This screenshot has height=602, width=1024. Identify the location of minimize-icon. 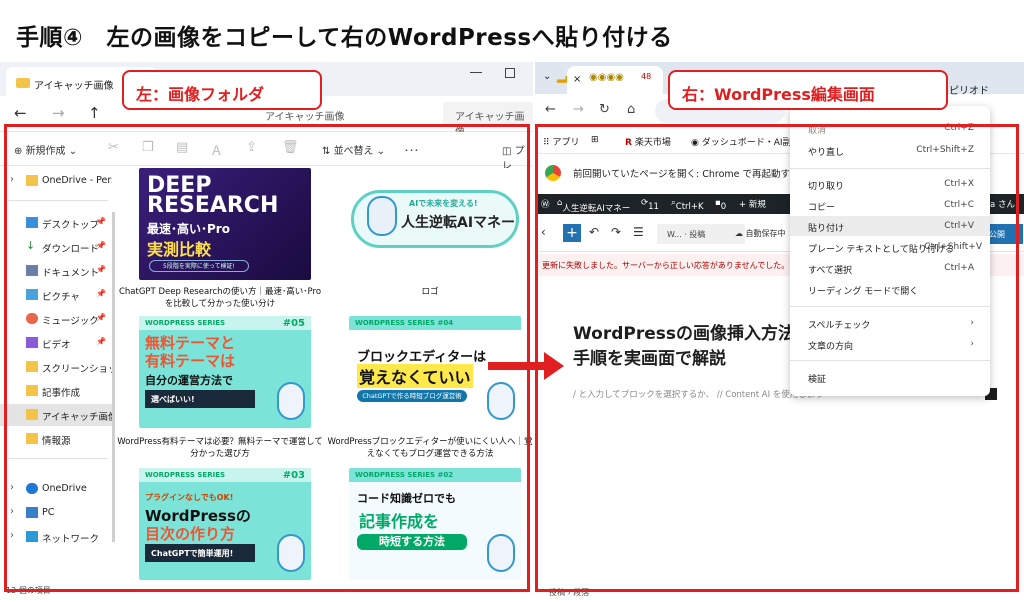
(476, 72).